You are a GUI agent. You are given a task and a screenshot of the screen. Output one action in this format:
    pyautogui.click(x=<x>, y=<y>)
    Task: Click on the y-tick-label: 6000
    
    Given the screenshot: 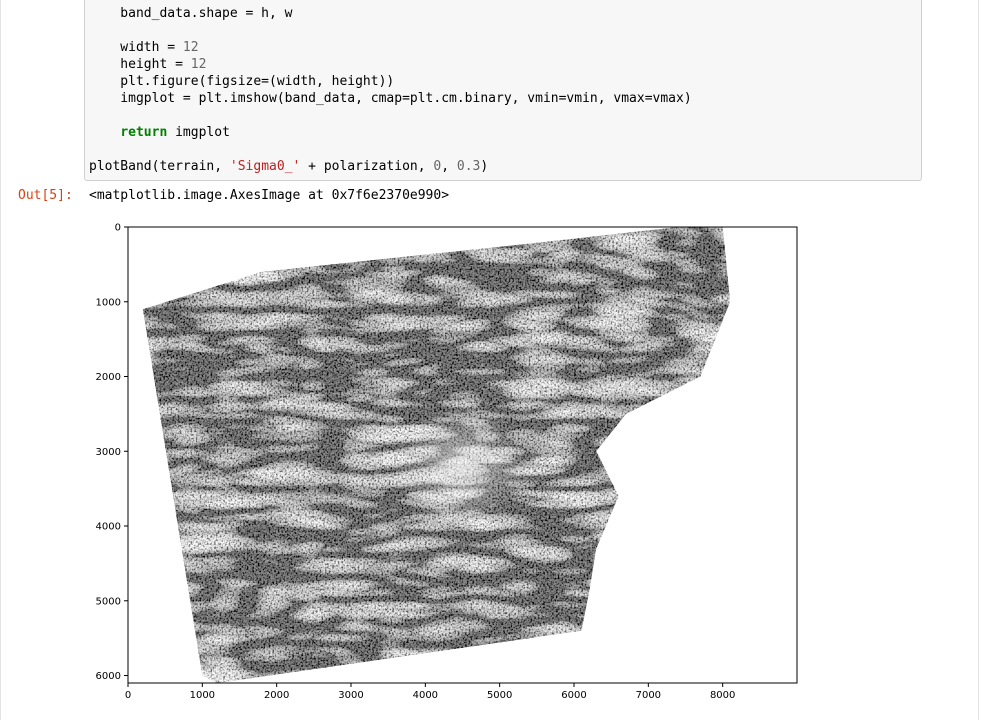 What is the action you would take?
    pyautogui.click(x=108, y=676)
    